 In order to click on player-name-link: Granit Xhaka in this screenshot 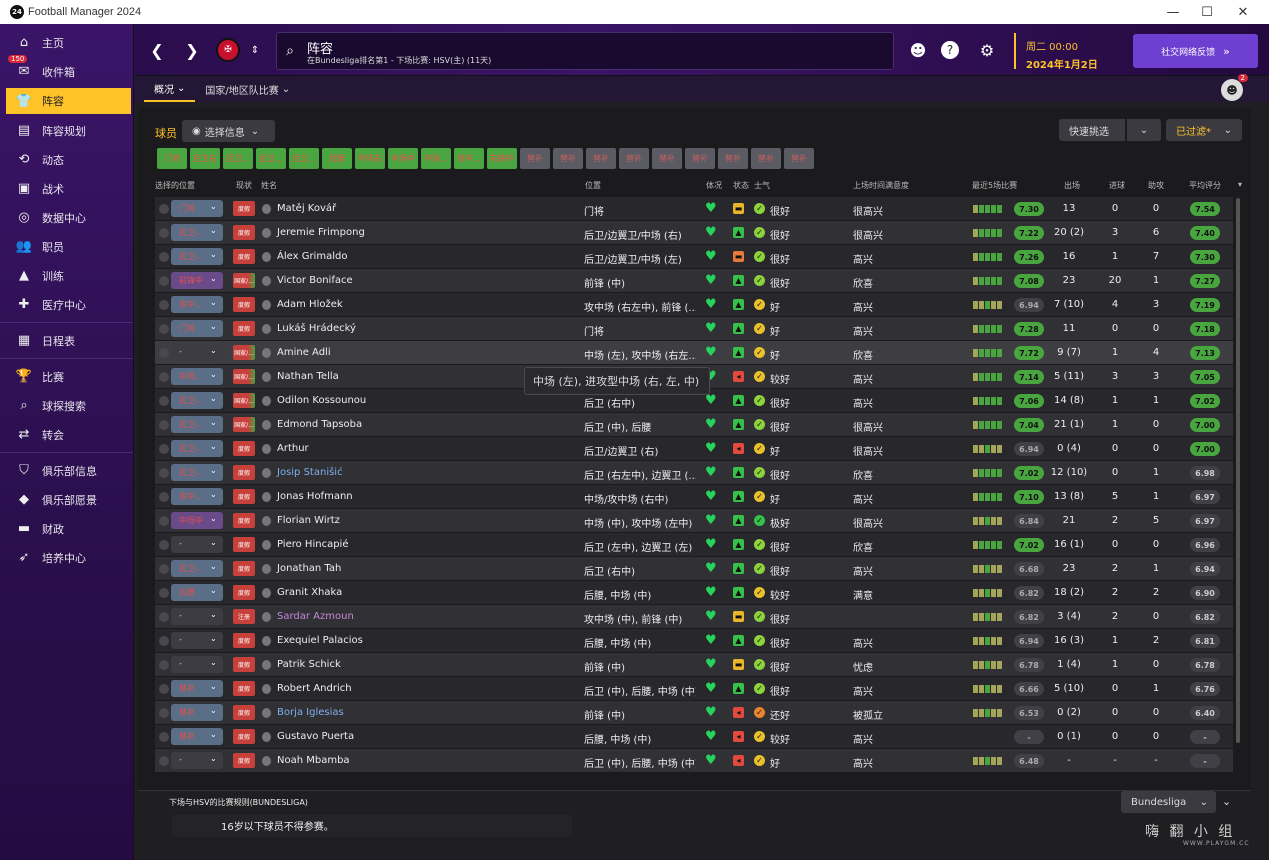, I will do `click(309, 592)`.